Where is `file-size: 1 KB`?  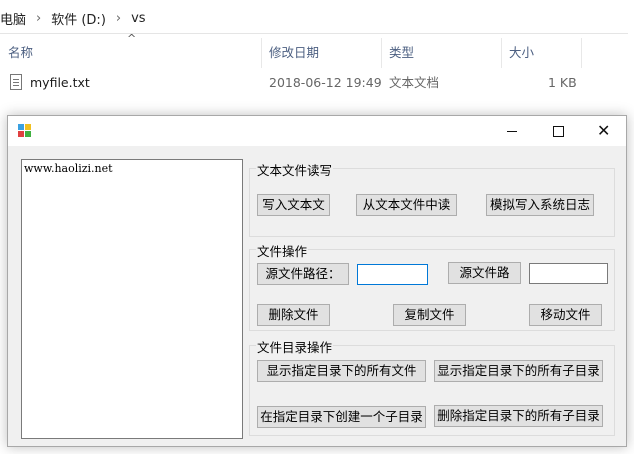
file-size: 1 KB is located at coordinates (562, 82).